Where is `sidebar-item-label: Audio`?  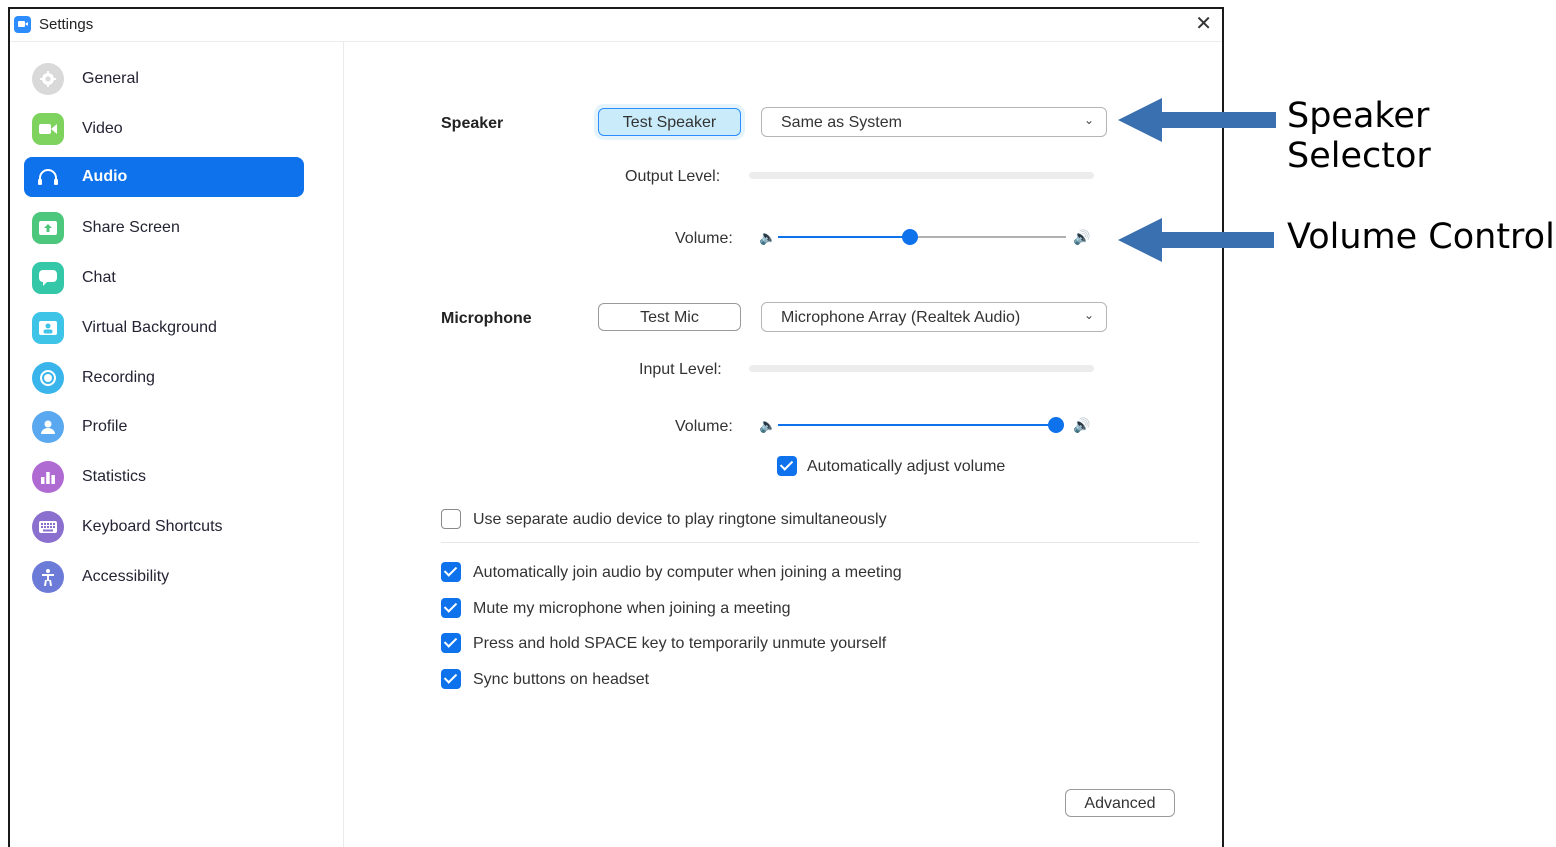 sidebar-item-label: Audio is located at coordinates (105, 176).